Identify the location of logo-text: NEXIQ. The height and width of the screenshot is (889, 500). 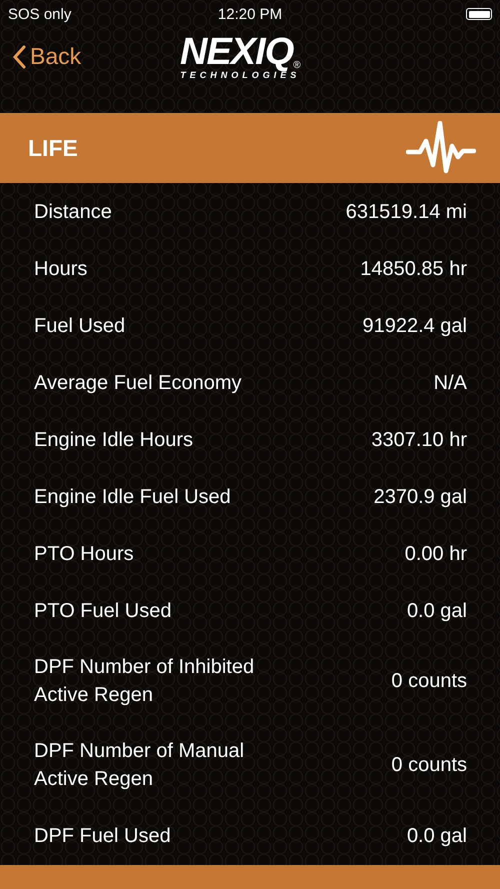
(237, 52).